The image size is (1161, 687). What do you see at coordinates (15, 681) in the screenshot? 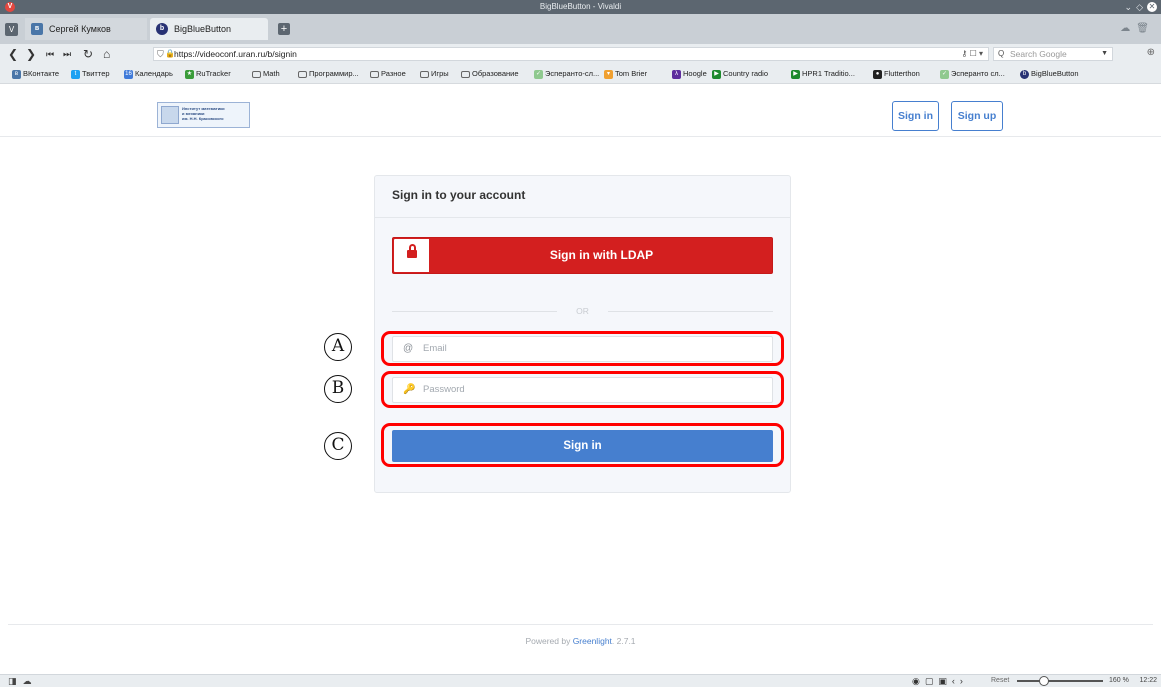
I see `panel-icon: ◨` at bounding box center [15, 681].